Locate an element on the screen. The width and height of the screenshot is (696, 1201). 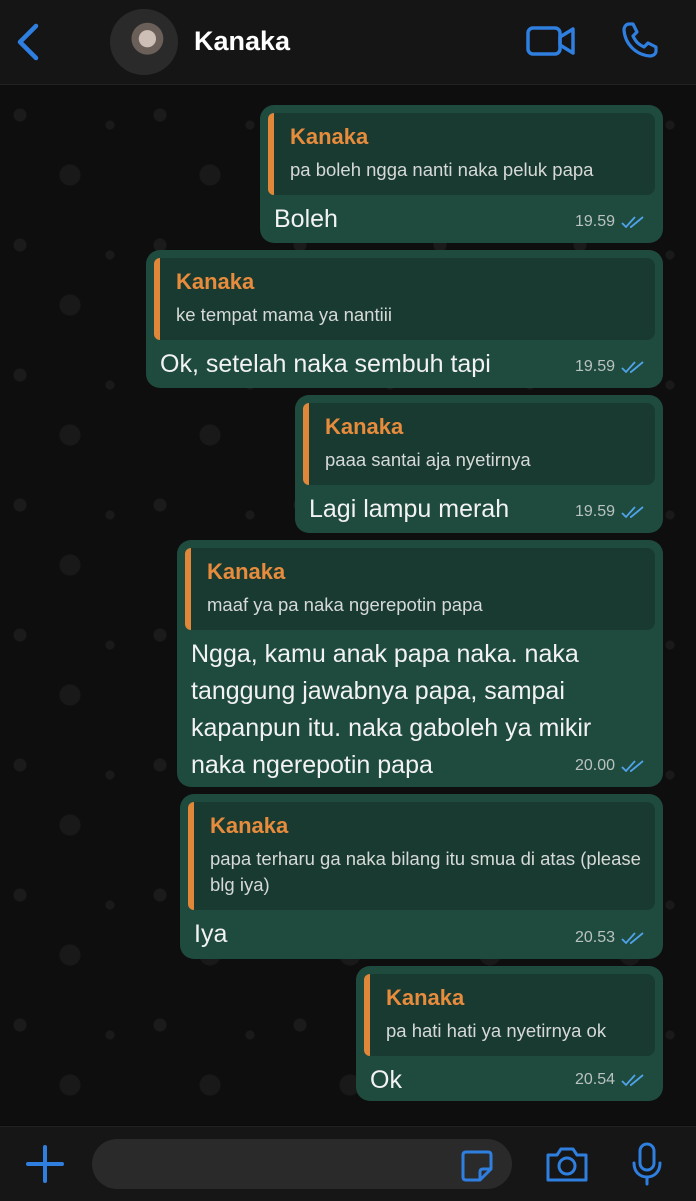
avatar is located at coordinates (144, 42).